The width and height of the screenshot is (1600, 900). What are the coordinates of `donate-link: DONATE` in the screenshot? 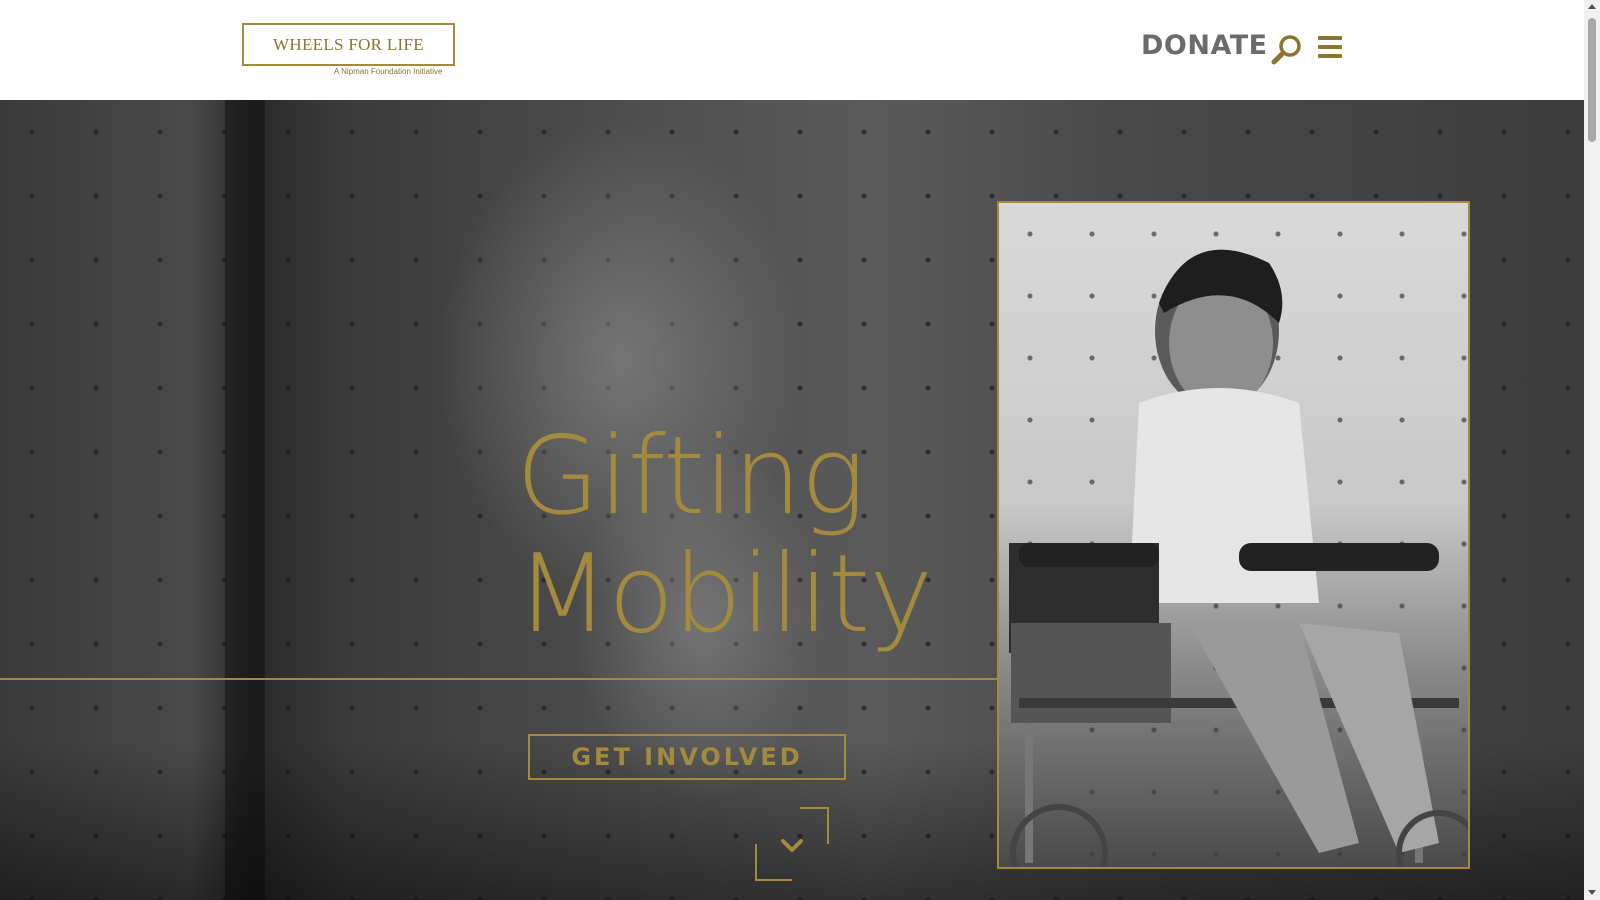 It's located at (1204, 45).